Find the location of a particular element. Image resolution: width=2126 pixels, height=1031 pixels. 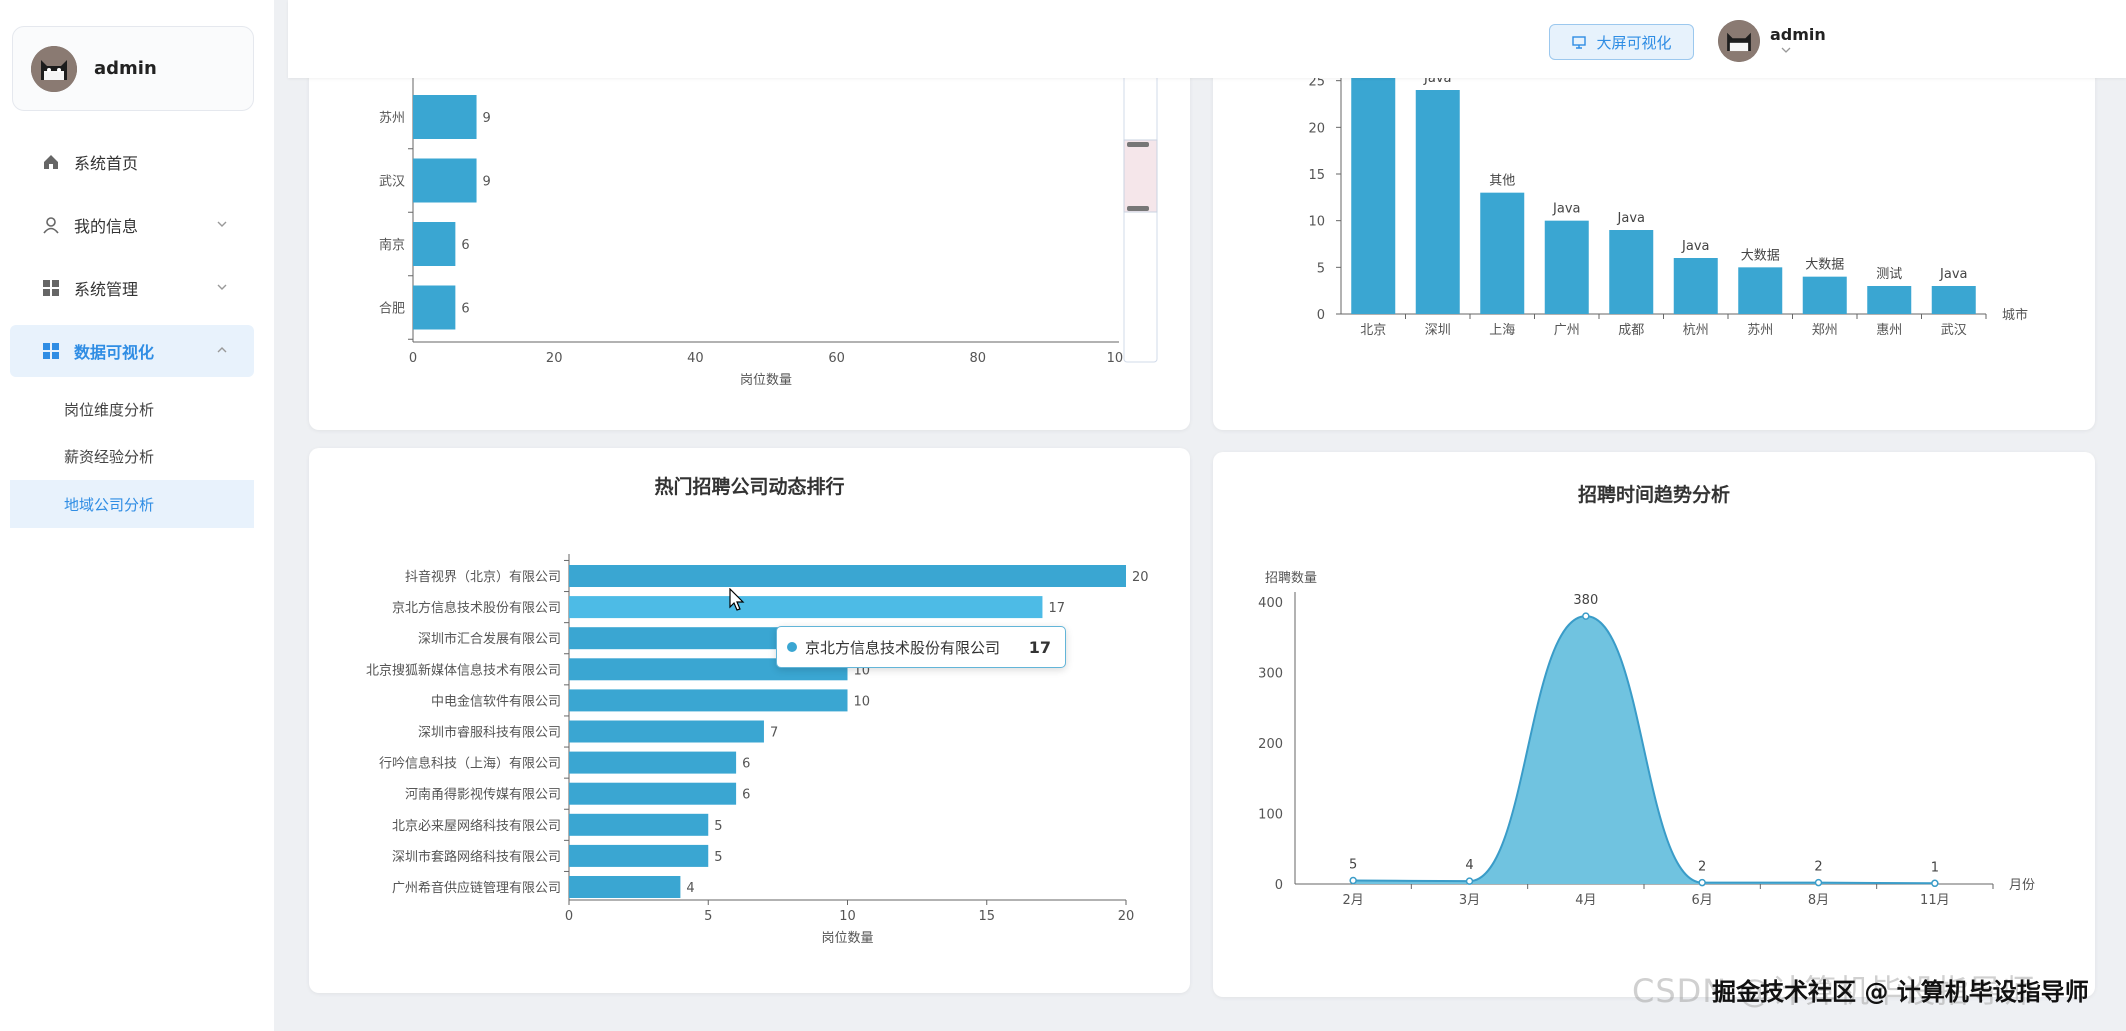

chart-data-label: 20 is located at coordinates (1140, 577).